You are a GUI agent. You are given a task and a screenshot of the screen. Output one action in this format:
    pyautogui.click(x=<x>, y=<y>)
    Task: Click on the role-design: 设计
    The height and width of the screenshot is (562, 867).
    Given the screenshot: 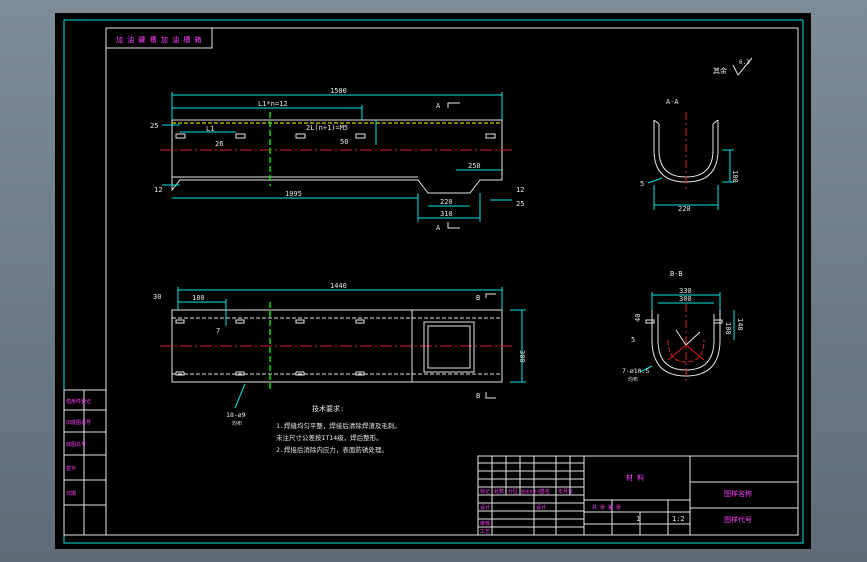 What is the action you would take?
    pyautogui.click(x=485, y=507)
    